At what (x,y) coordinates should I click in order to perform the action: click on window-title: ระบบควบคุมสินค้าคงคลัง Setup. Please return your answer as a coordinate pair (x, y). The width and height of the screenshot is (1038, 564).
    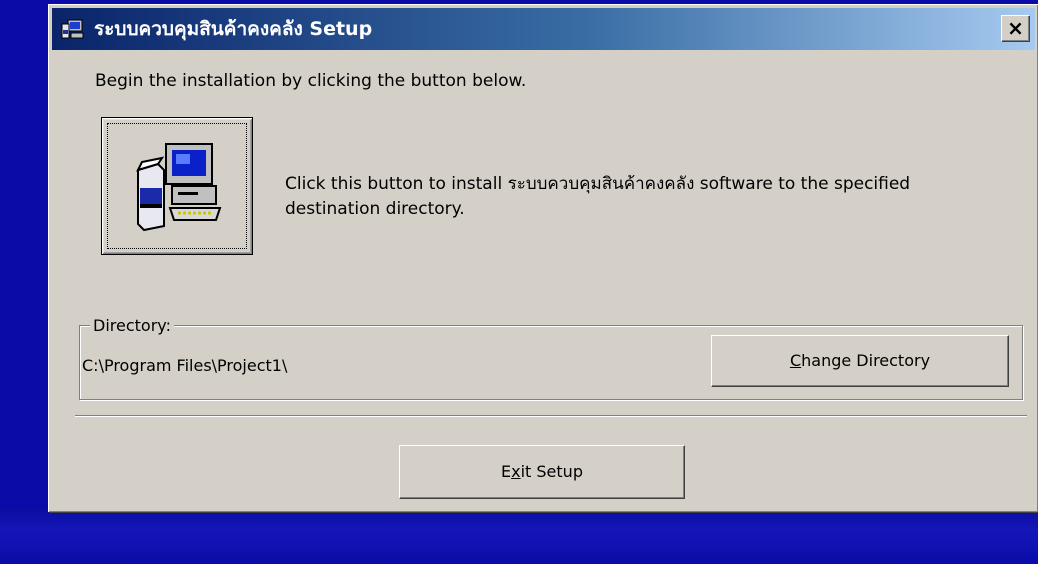
    Looking at the image, I should click on (233, 29).